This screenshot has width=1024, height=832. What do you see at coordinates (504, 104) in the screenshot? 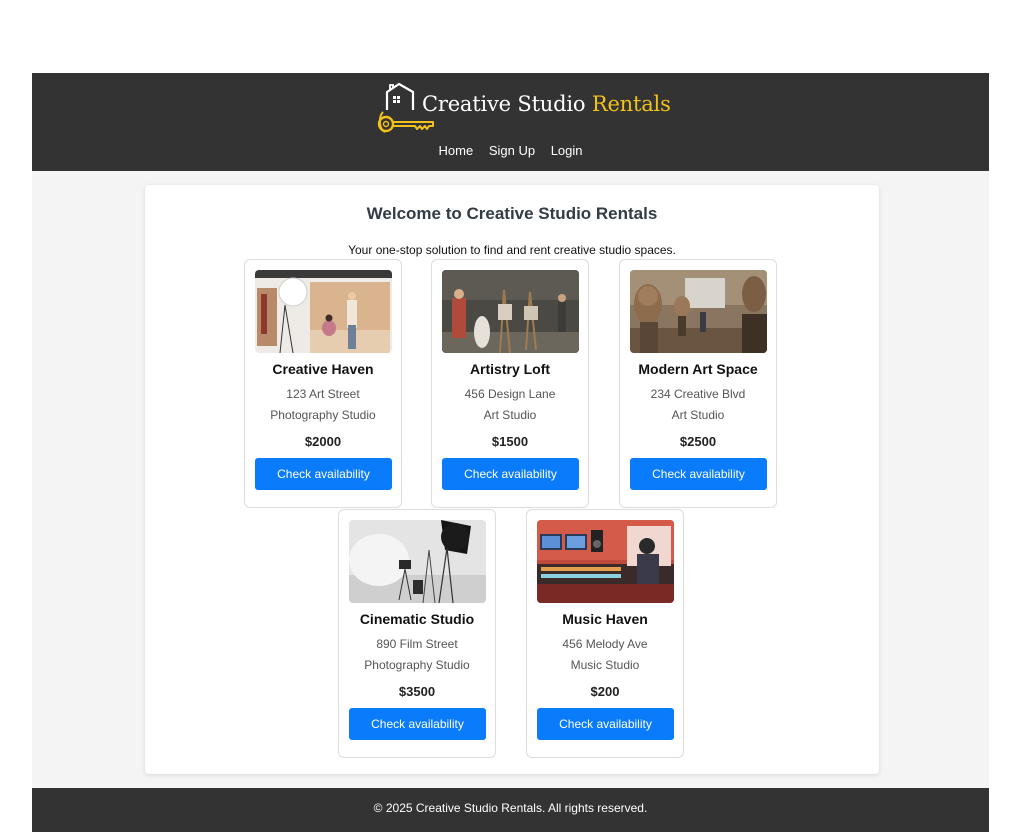
I see `brand-name-main: Creative Studio` at bounding box center [504, 104].